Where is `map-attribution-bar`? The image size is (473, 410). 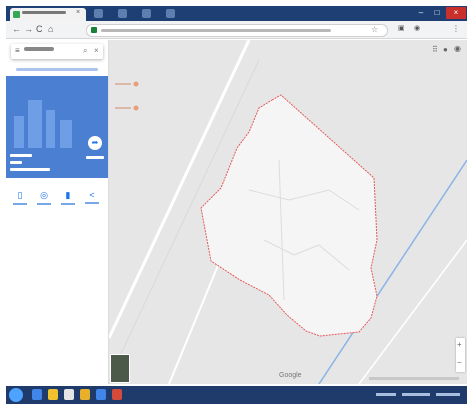
map-attribution-bar is located at coordinates (414, 378).